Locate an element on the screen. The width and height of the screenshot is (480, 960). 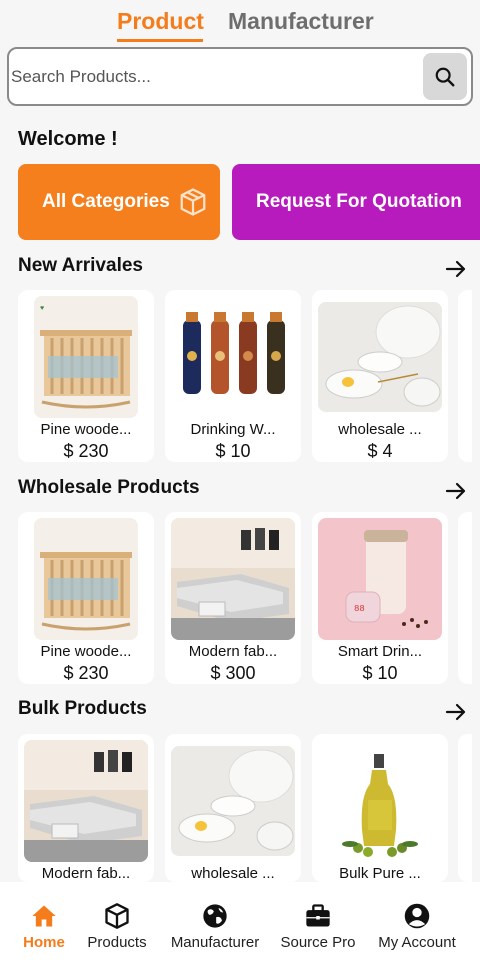
bottles-image is located at coordinates (233, 357).